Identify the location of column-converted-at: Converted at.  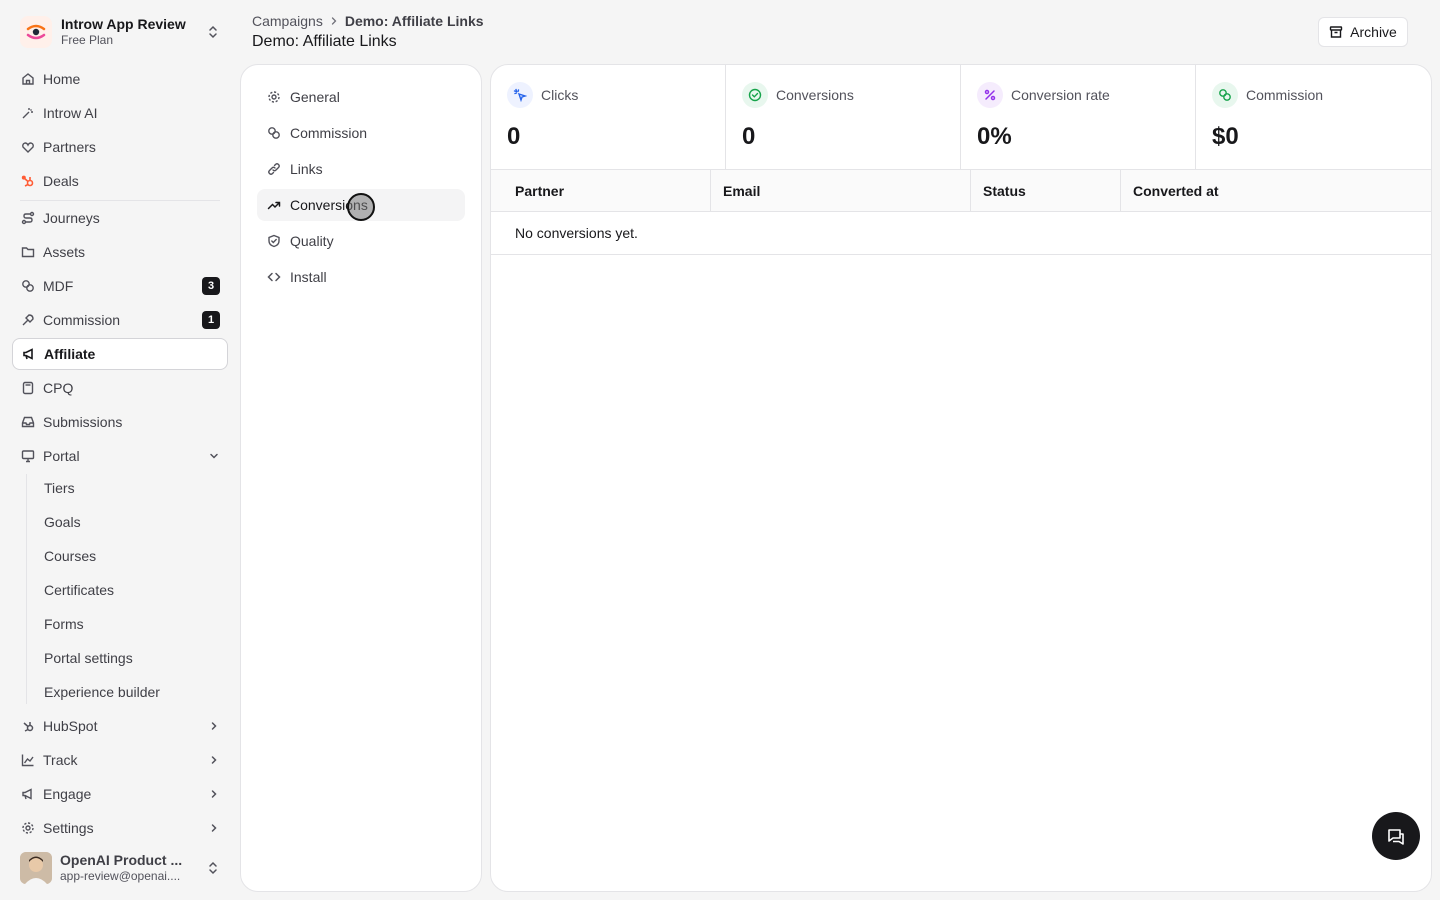
(1276, 190).